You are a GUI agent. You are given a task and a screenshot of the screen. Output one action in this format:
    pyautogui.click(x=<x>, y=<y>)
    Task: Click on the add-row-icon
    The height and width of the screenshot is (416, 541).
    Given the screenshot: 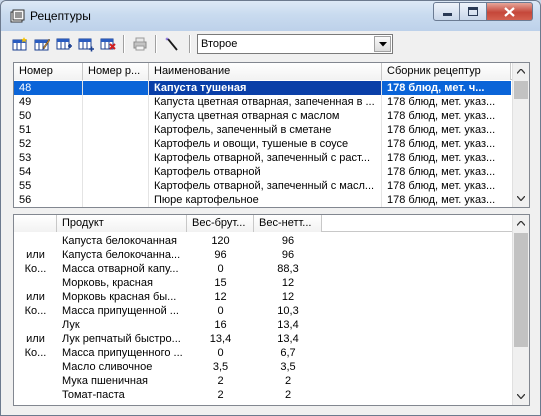 What is the action you would take?
    pyautogui.click(x=64, y=44)
    